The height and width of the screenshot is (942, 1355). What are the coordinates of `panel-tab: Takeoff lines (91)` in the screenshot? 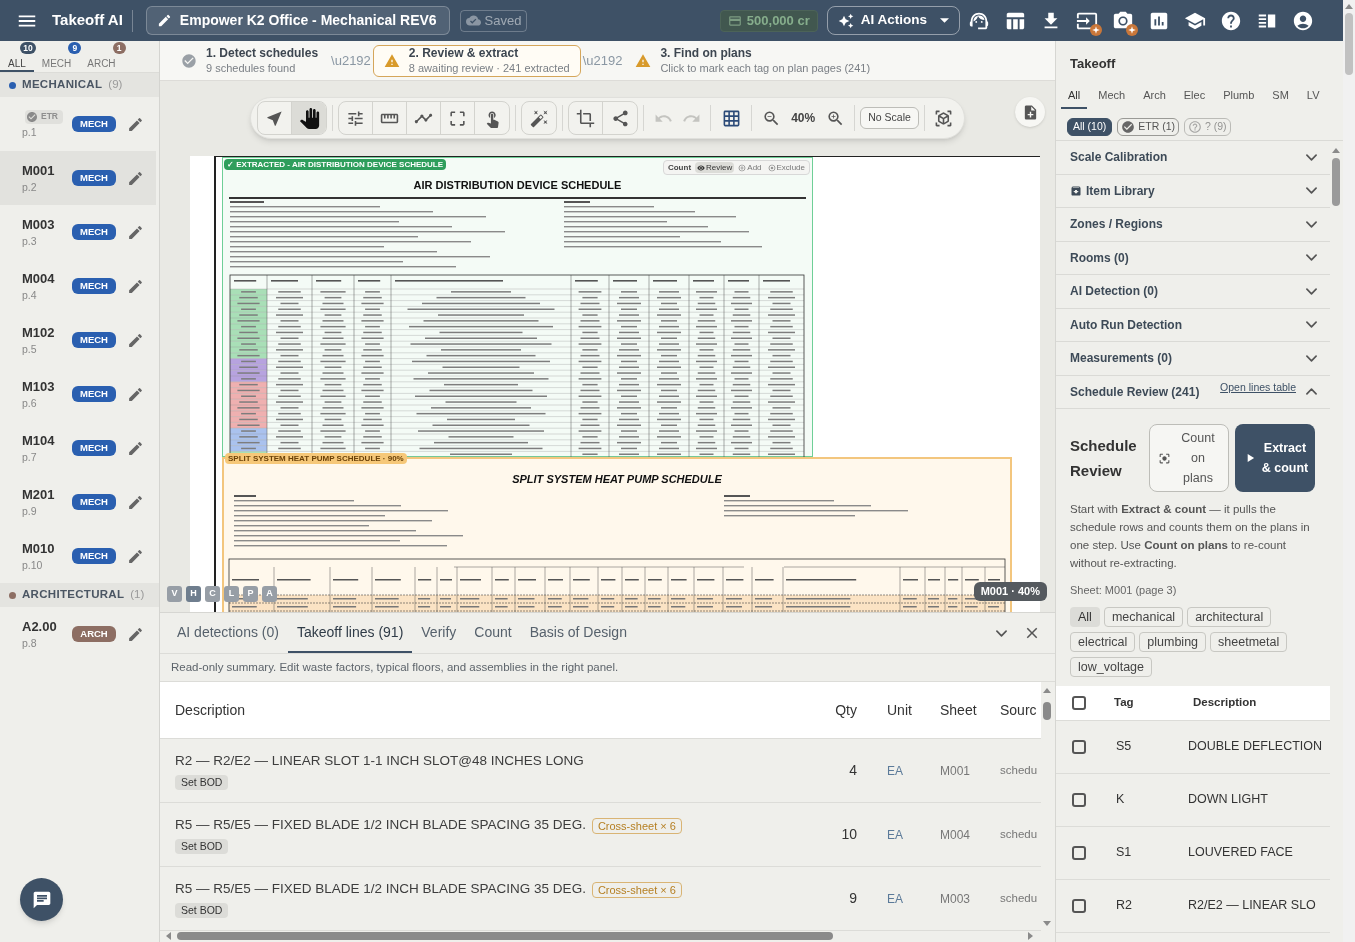 It's located at (350, 633).